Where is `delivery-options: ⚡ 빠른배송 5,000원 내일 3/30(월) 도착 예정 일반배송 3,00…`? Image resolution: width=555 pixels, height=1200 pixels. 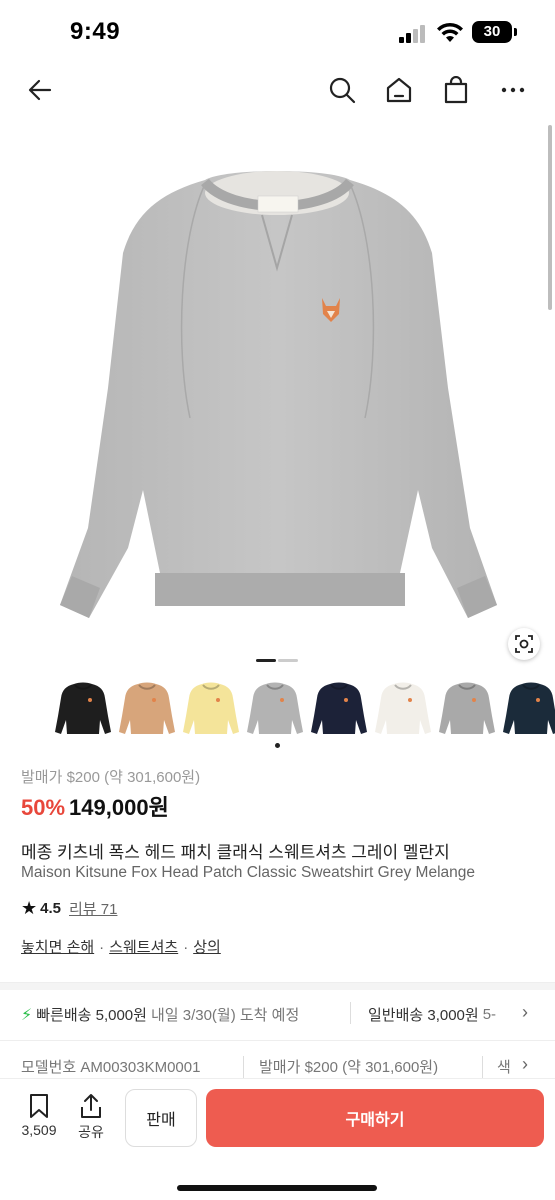 delivery-options: ⚡ 빠른배송 5,000원 내일 3/30(월) 도착 예정 일반배송 3,00… is located at coordinates (277, 1015).